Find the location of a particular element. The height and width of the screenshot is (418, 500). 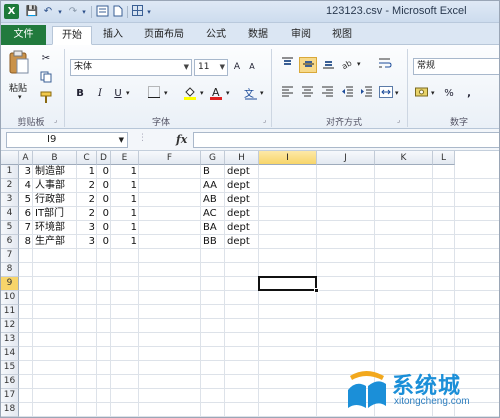

insert-function-icon: fx is located at coordinates (181, 139).